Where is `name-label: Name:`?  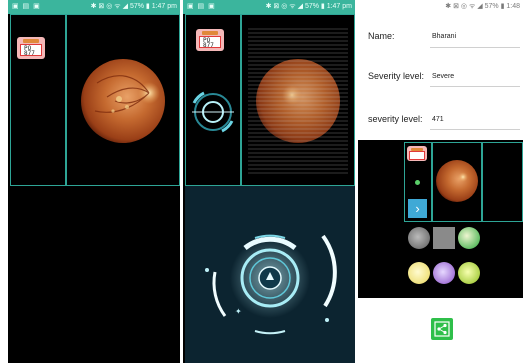 name-label: Name: is located at coordinates (381, 36).